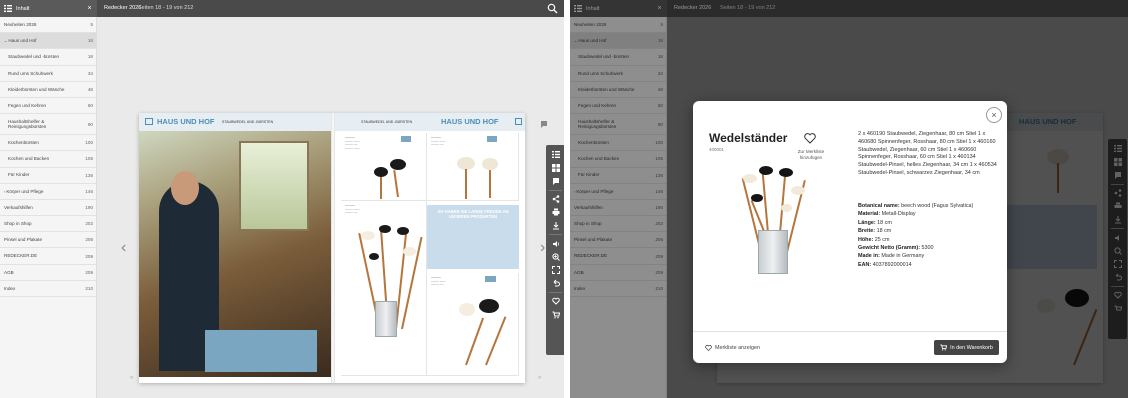 The image size is (1128, 398). I want to click on spec-row: Made in: Made in Germany, so click(891, 256).